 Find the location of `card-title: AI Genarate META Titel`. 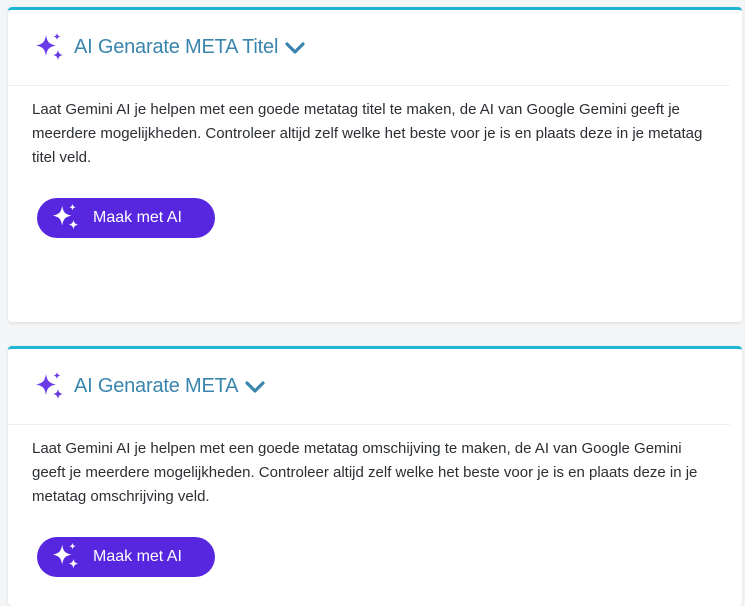

card-title: AI Genarate META Titel is located at coordinates (176, 47).